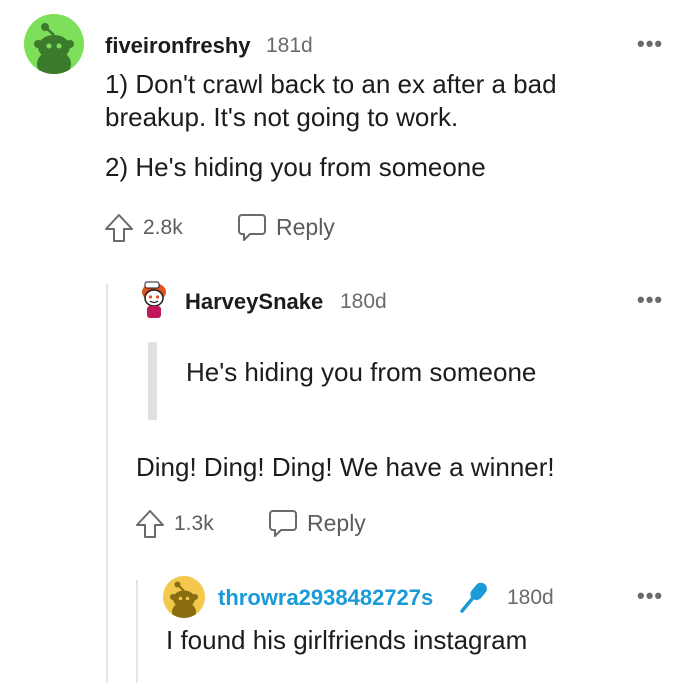  I want to click on comment-body-line: breakup. It's not going to work., so click(282, 117).